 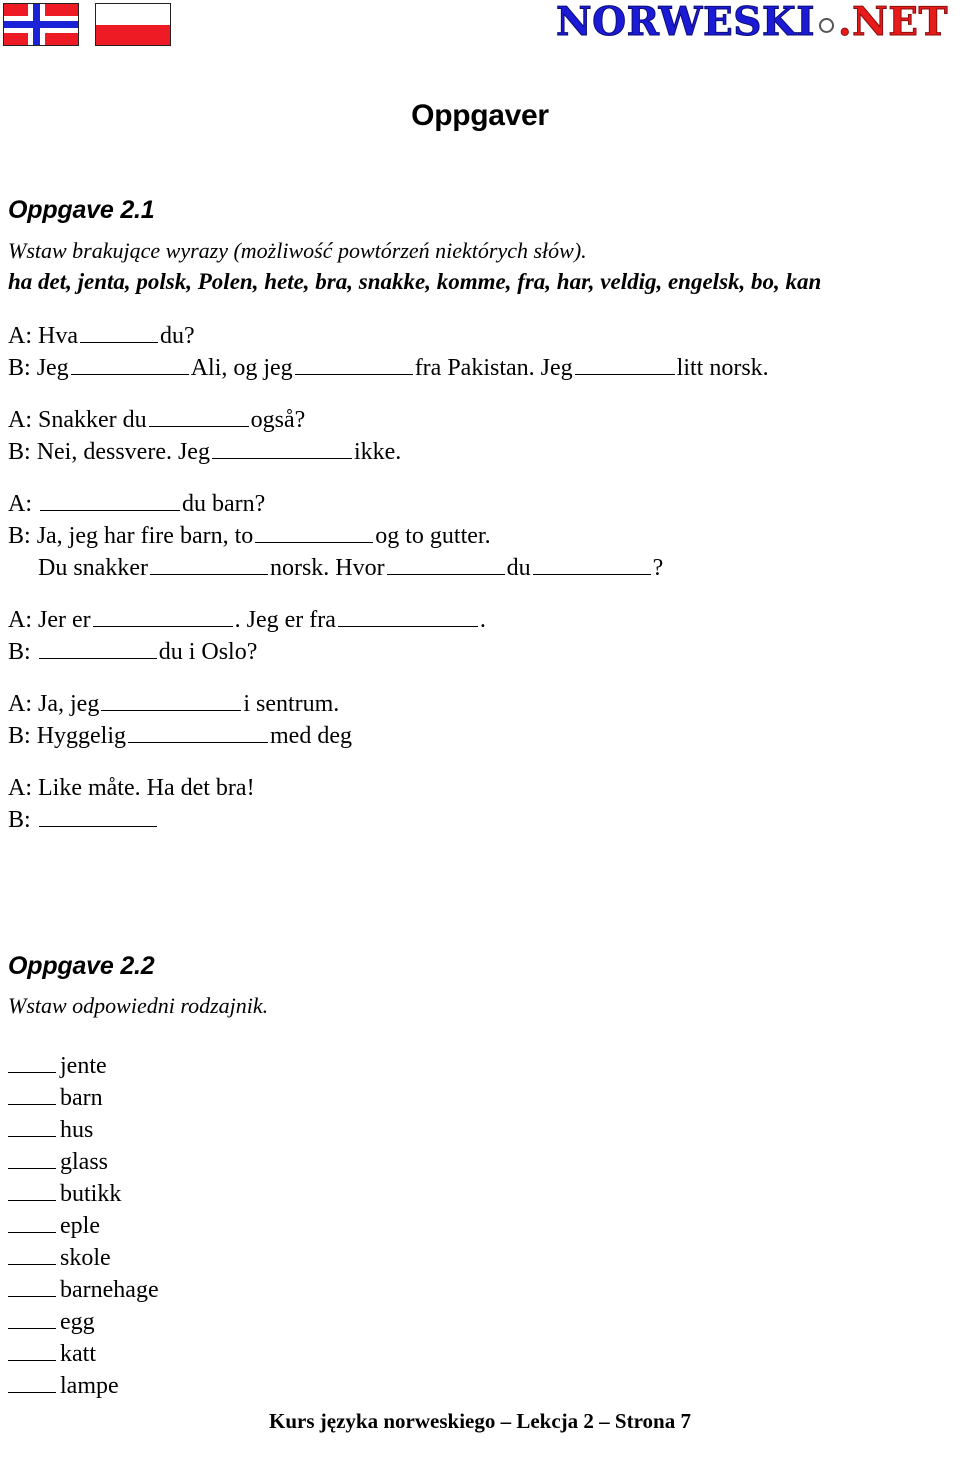 I want to click on dialogue-line: B: Hyggelig med deg, so click(x=480, y=736).